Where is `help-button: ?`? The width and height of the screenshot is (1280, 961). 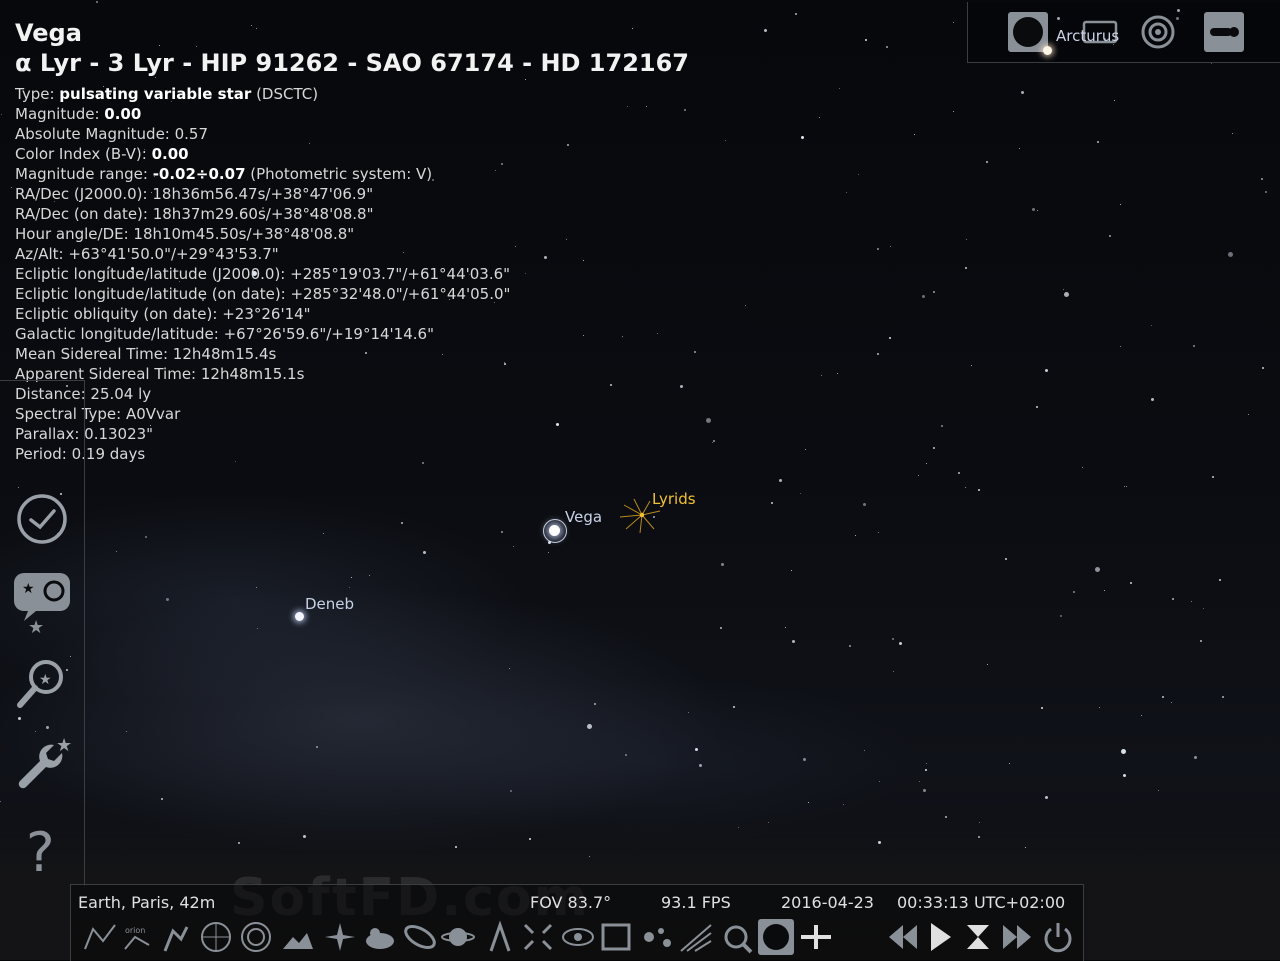
help-button: ? is located at coordinates (42, 849).